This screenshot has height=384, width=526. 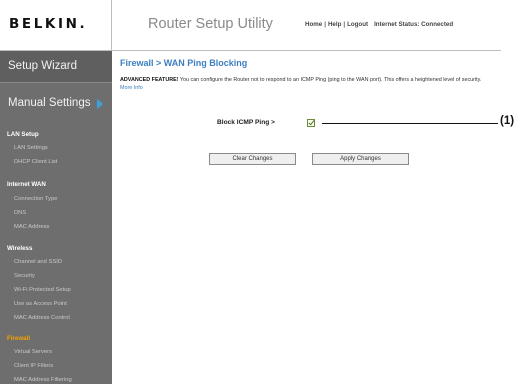 I want to click on page-title: Firewall > WAN Ping Blocking, so click(x=184, y=63).